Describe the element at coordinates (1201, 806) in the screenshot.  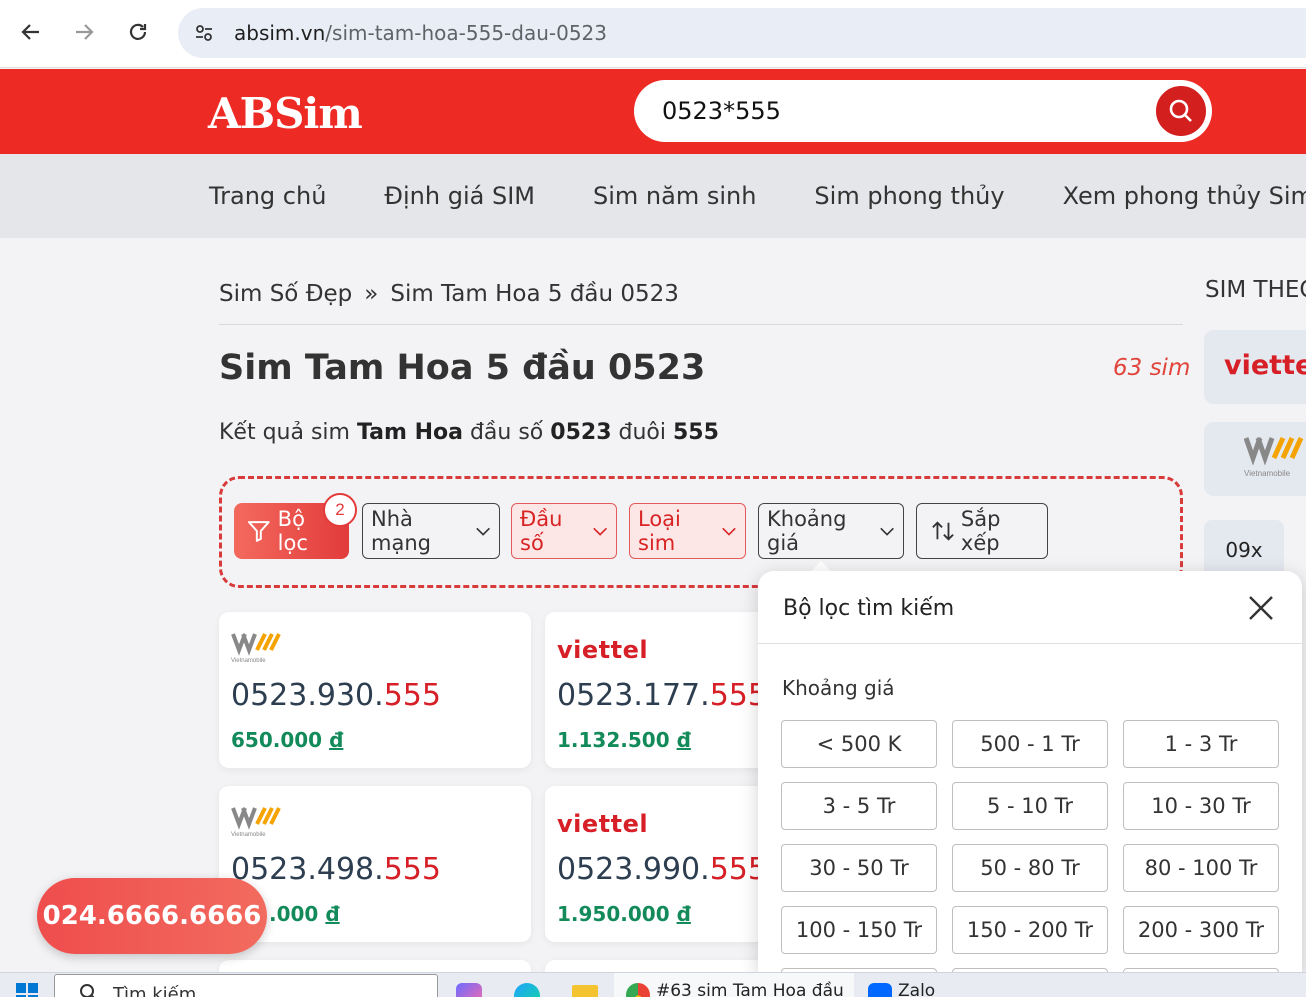
I see `price-range-option: 10 - 30 Tr` at that location.